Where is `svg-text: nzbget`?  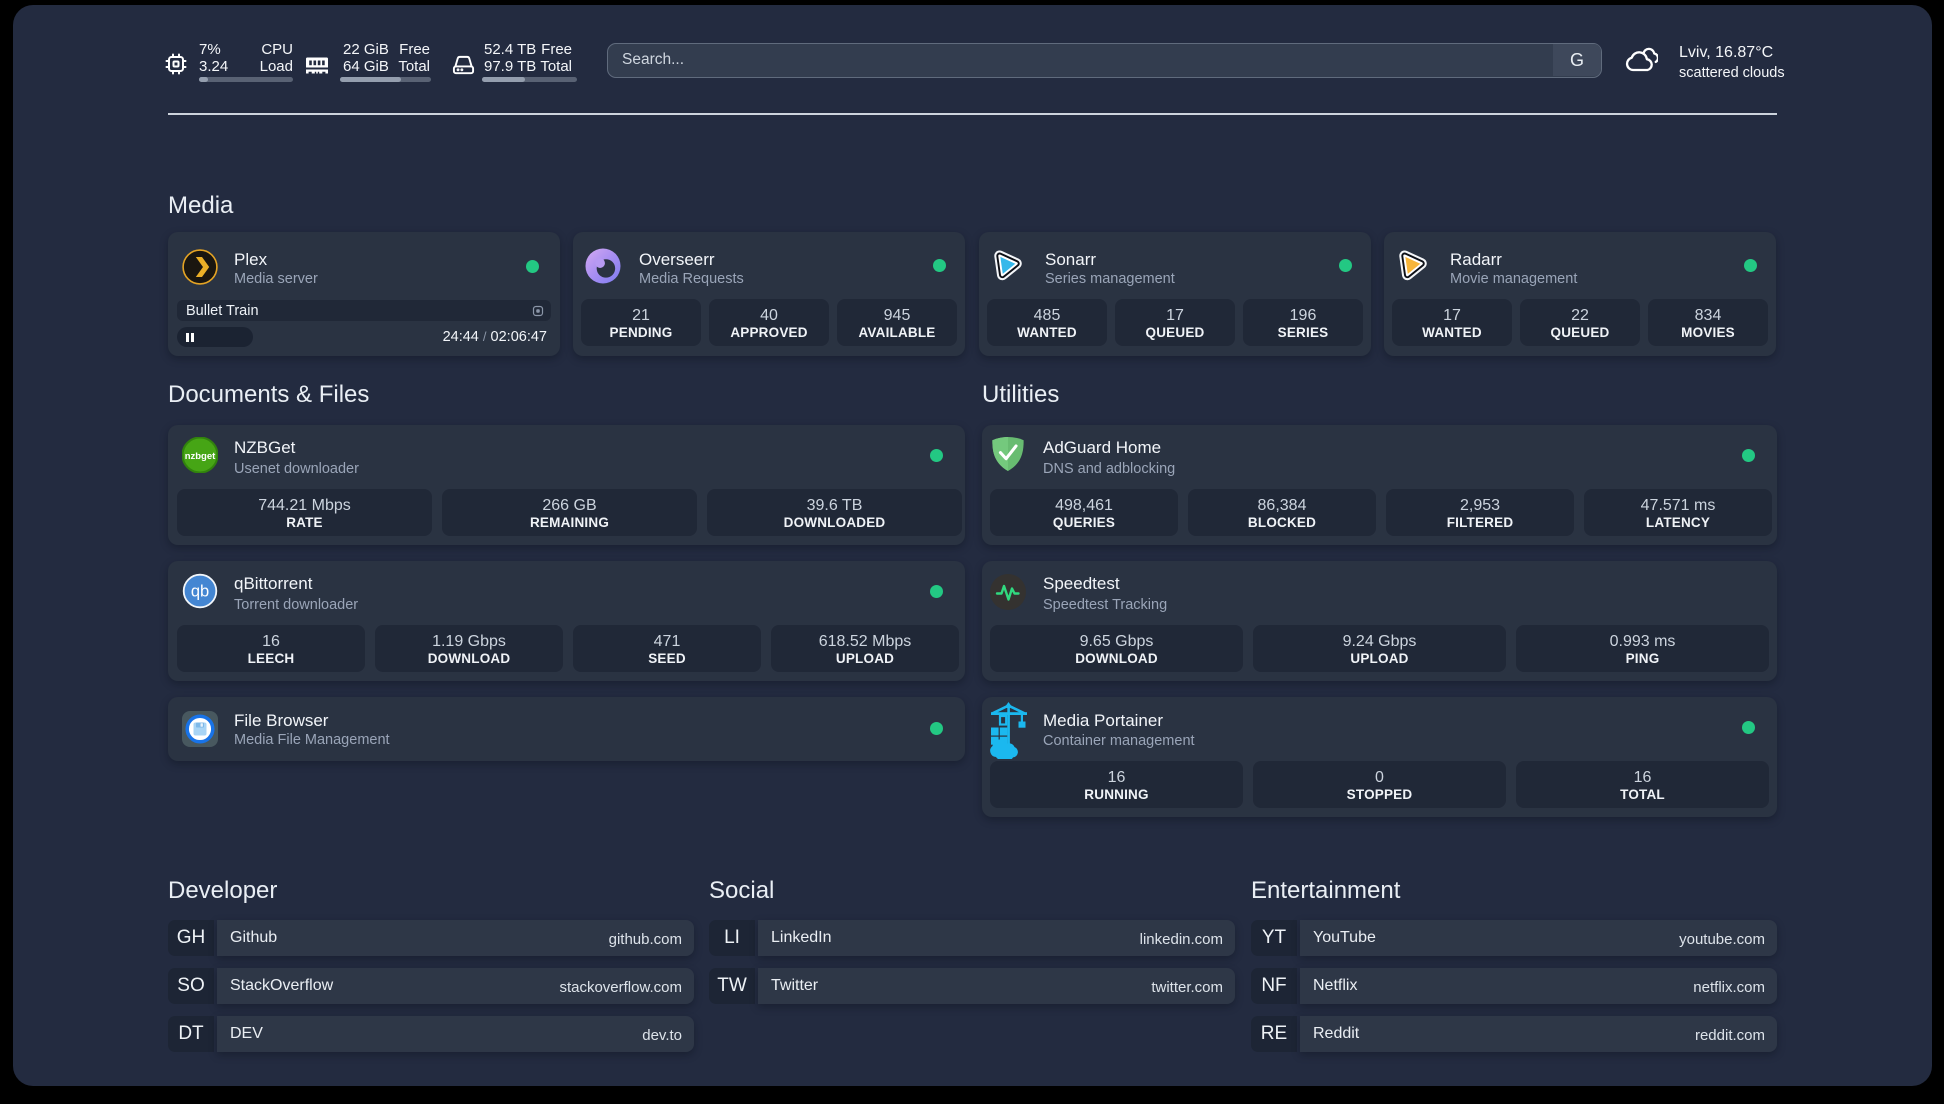 svg-text: nzbget is located at coordinates (200, 456).